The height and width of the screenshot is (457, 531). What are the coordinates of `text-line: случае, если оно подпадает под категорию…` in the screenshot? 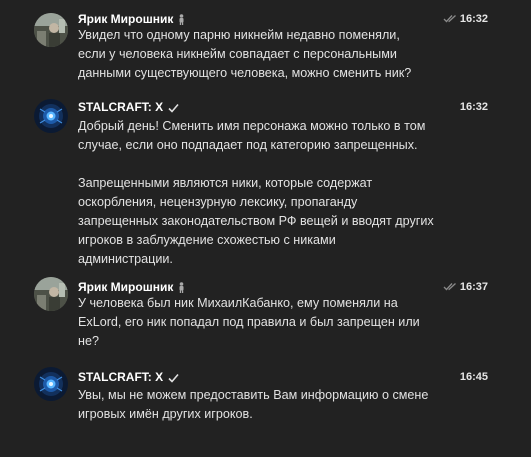 It's located at (248, 145).